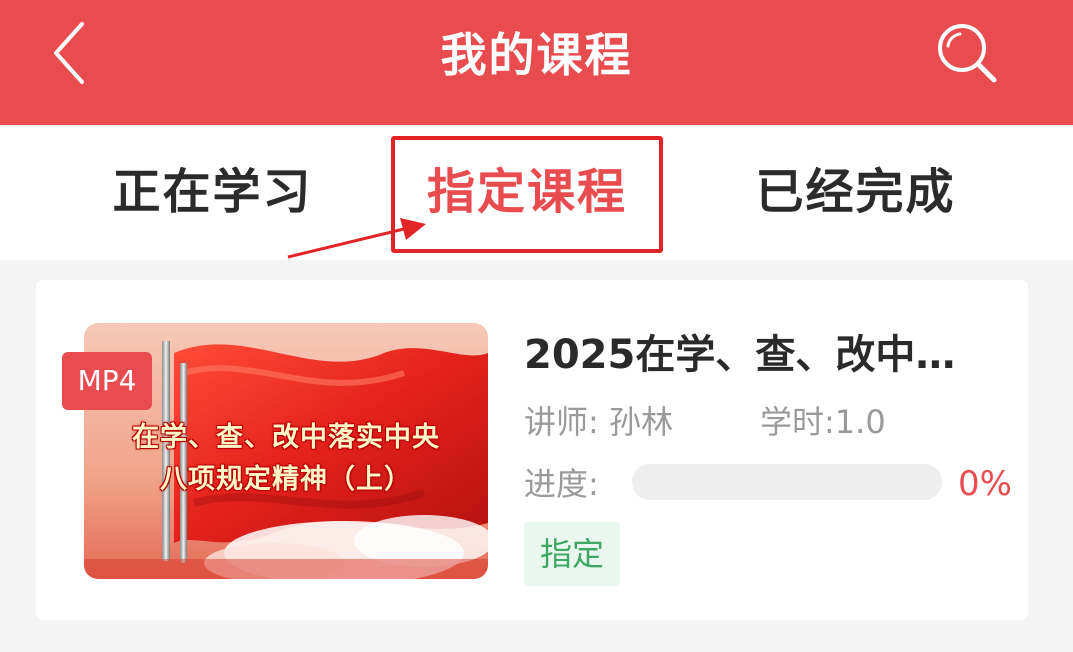 Image resolution: width=1073 pixels, height=652 pixels. What do you see at coordinates (572, 554) in the screenshot?
I see `assigned-tag: 指定` at bounding box center [572, 554].